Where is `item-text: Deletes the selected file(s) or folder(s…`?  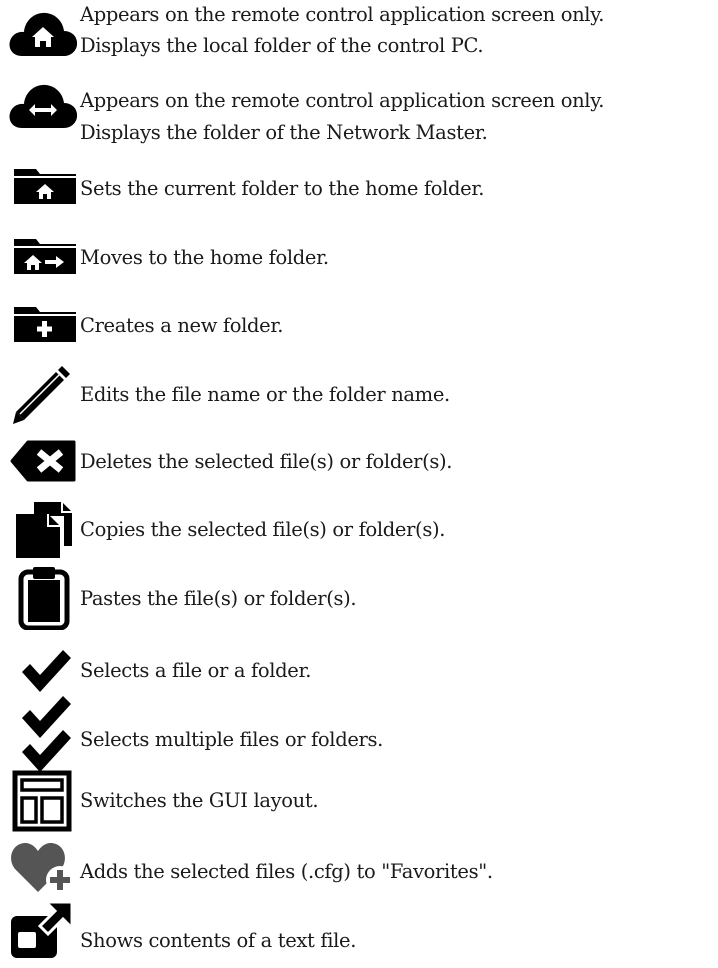
item-text: Deletes the selected file(s) or folder(s… is located at coordinates (266, 461).